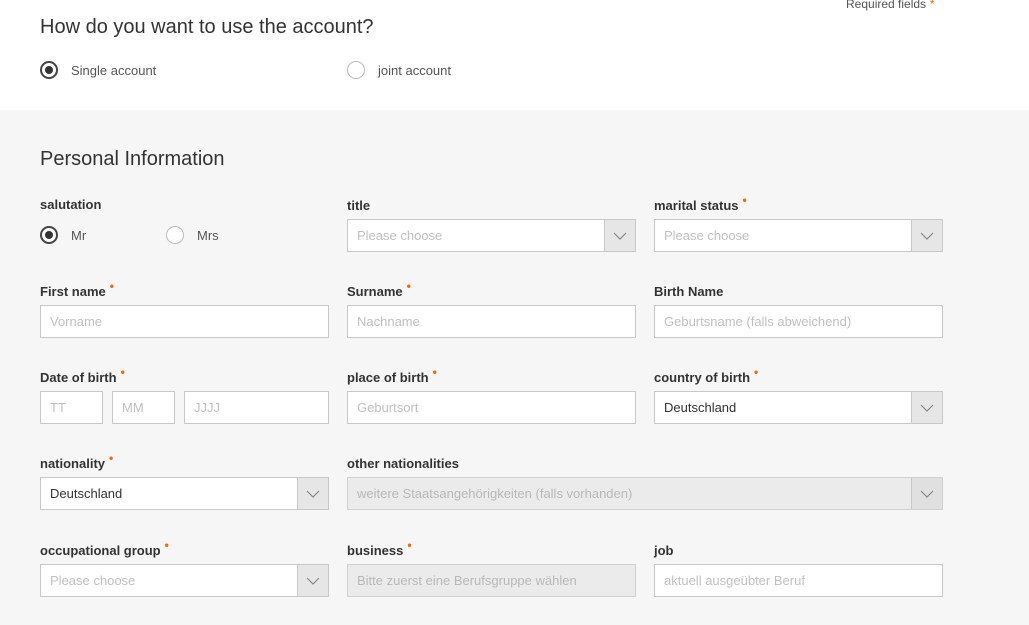  Describe the element at coordinates (93, 580) in the screenshot. I see `occupational-group-placeholder: Please choose` at that location.